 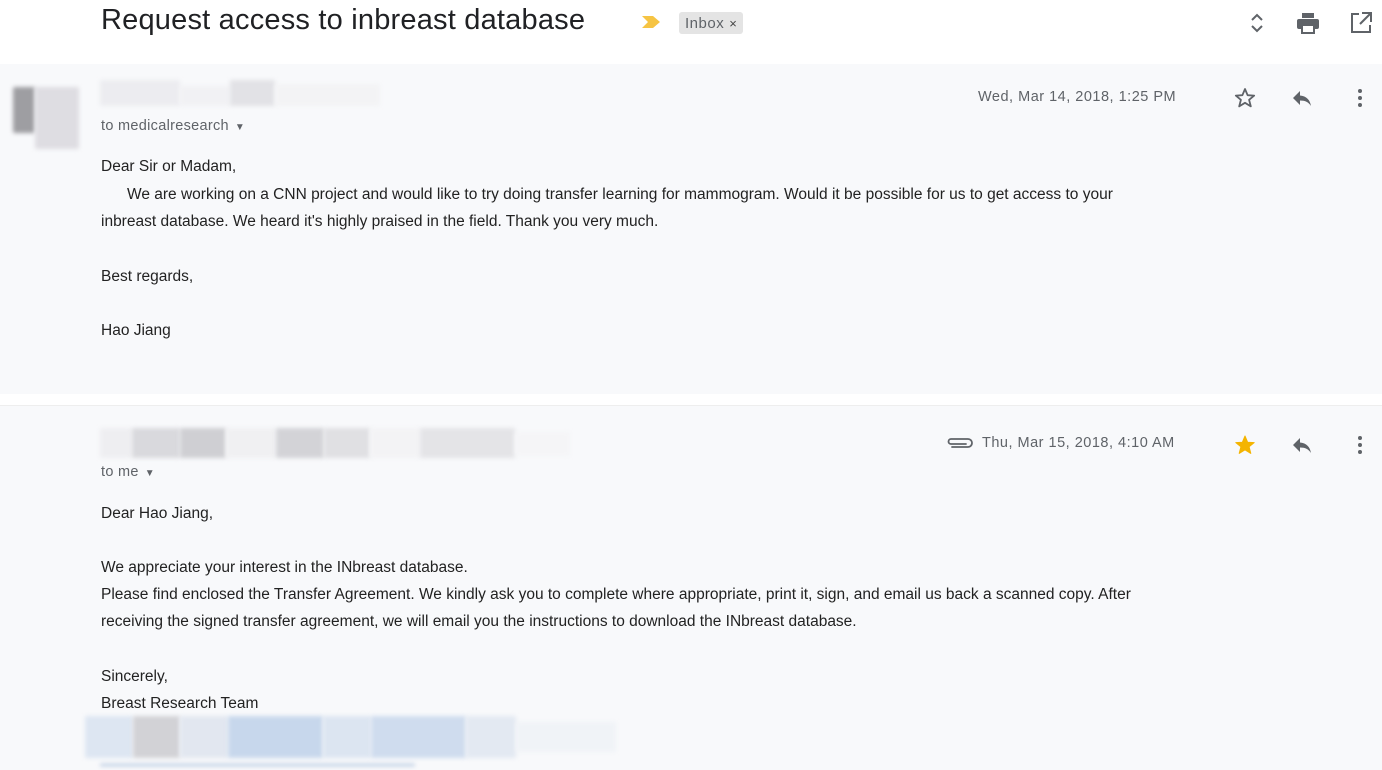 What do you see at coordinates (157, 513) in the screenshot?
I see `message-greeting: Dear Hao Jiang,` at bounding box center [157, 513].